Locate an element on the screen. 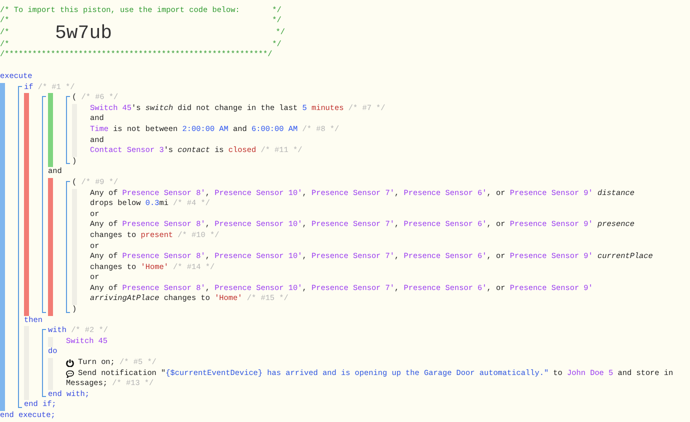 This screenshot has width=690, height=422. power-icon is located at coordinates (70, 363).